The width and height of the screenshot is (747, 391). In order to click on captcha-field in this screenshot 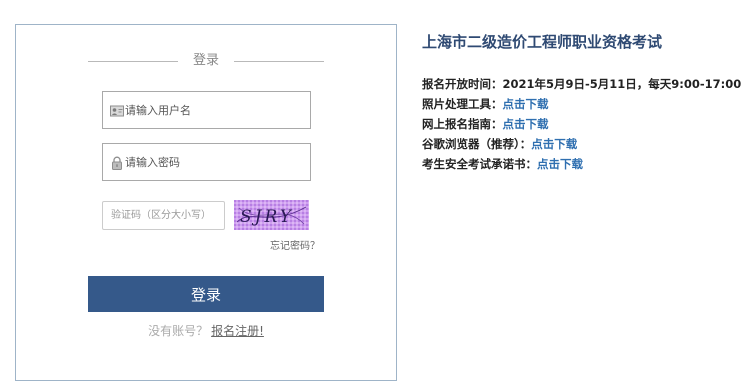, I will do `click(163, 215)`.